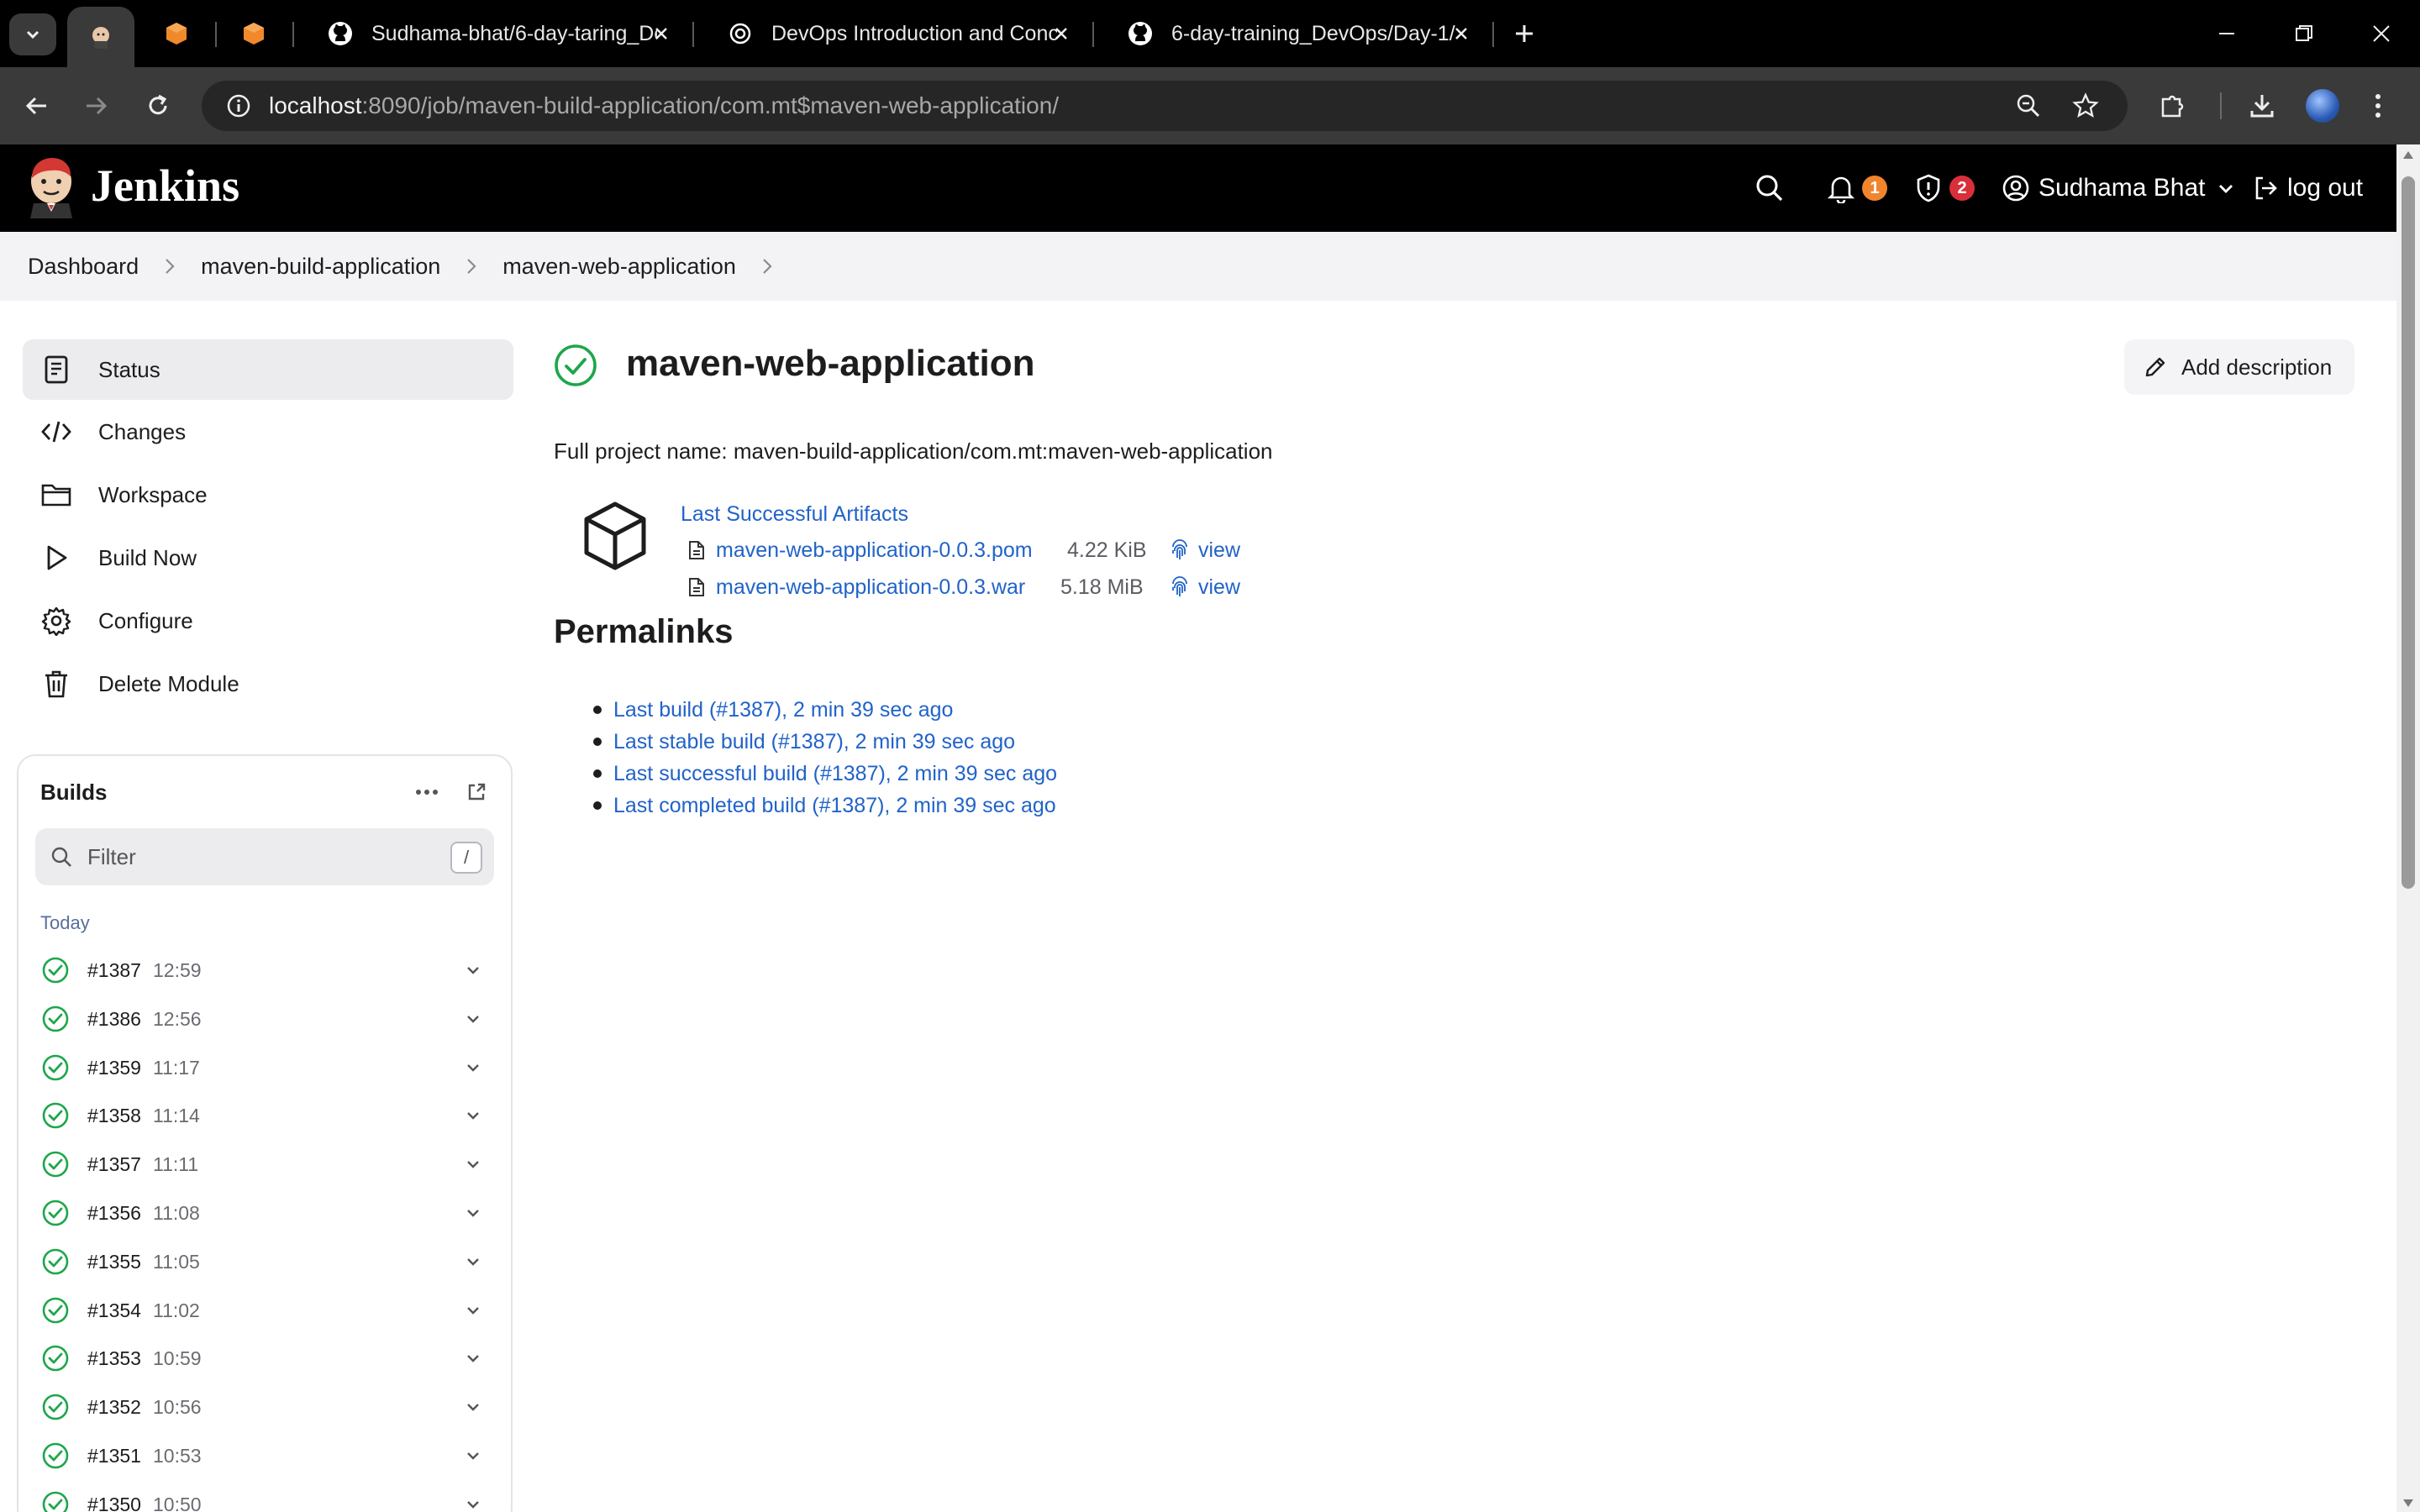 The width and height of the screenshot is (2420, 1512). What do you see at coordinates (268, 1019) in the screenshot?
I see `build-row: #1386 12:56` at bounding box center [268, 1019].